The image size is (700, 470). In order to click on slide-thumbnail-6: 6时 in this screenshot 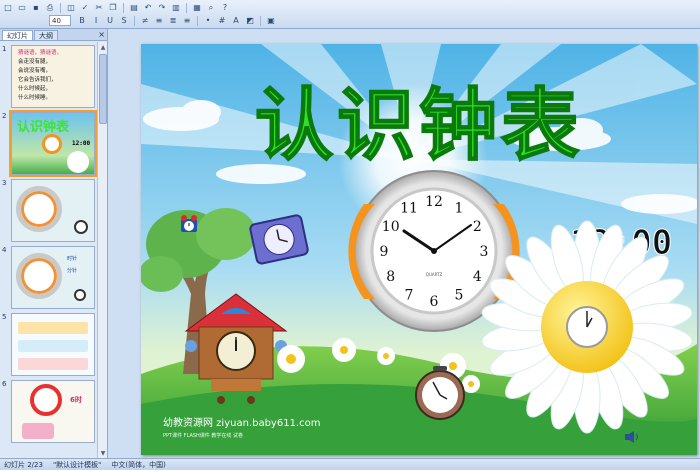, I will do `click(53, 411)`.